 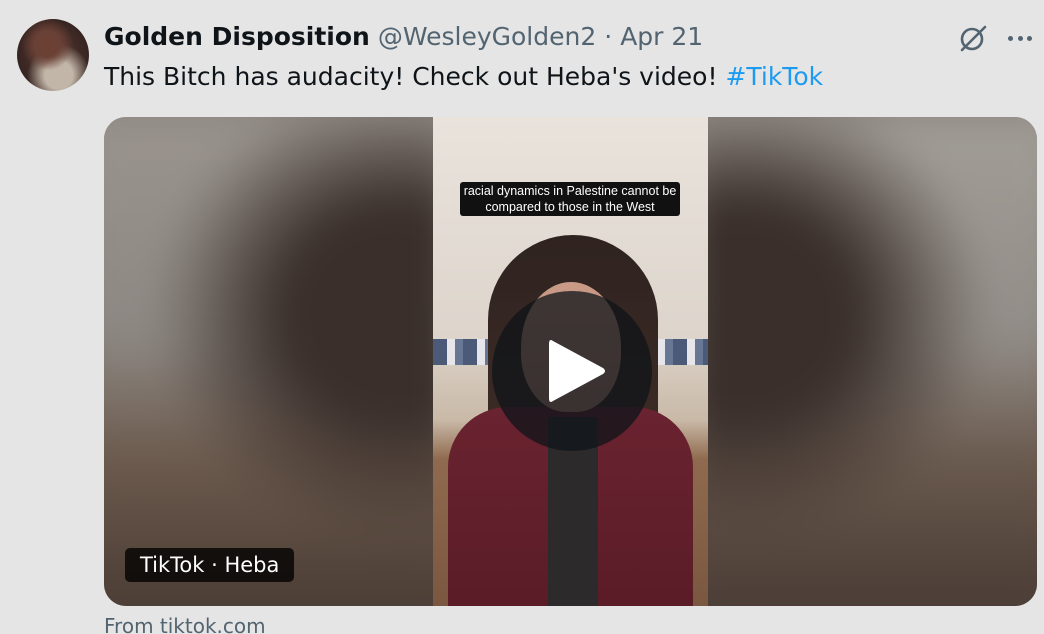 I want to click on tweet-date: Apr 21, so click(x=661, y=37).